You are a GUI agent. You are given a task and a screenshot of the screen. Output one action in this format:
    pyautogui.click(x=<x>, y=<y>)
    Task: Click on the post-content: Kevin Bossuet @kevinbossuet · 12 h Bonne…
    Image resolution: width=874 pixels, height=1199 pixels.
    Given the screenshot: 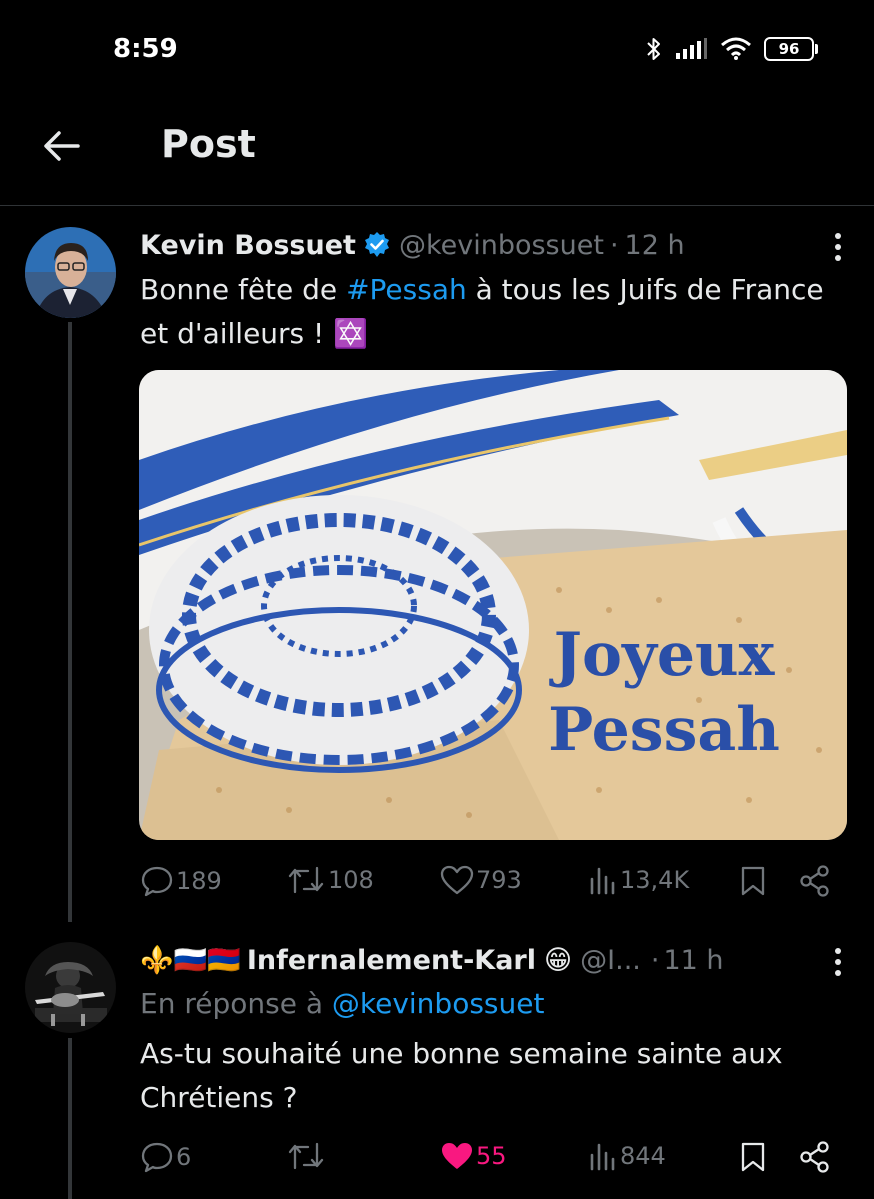 What is the action you would take?
    pyautogui.click(x=492, y=290)
    